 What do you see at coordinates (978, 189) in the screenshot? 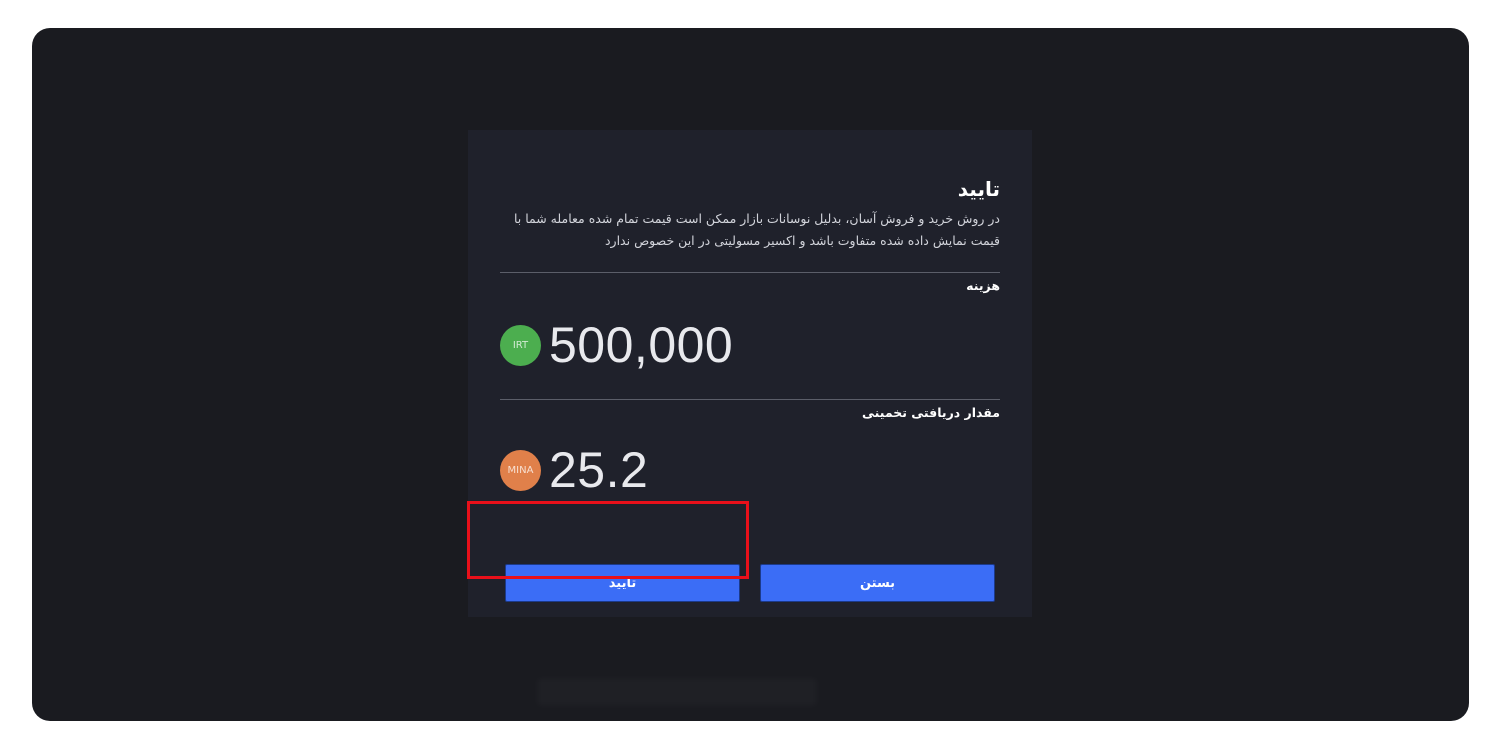
I see `dialog-title: تایید` at bounding box center [978, 189].